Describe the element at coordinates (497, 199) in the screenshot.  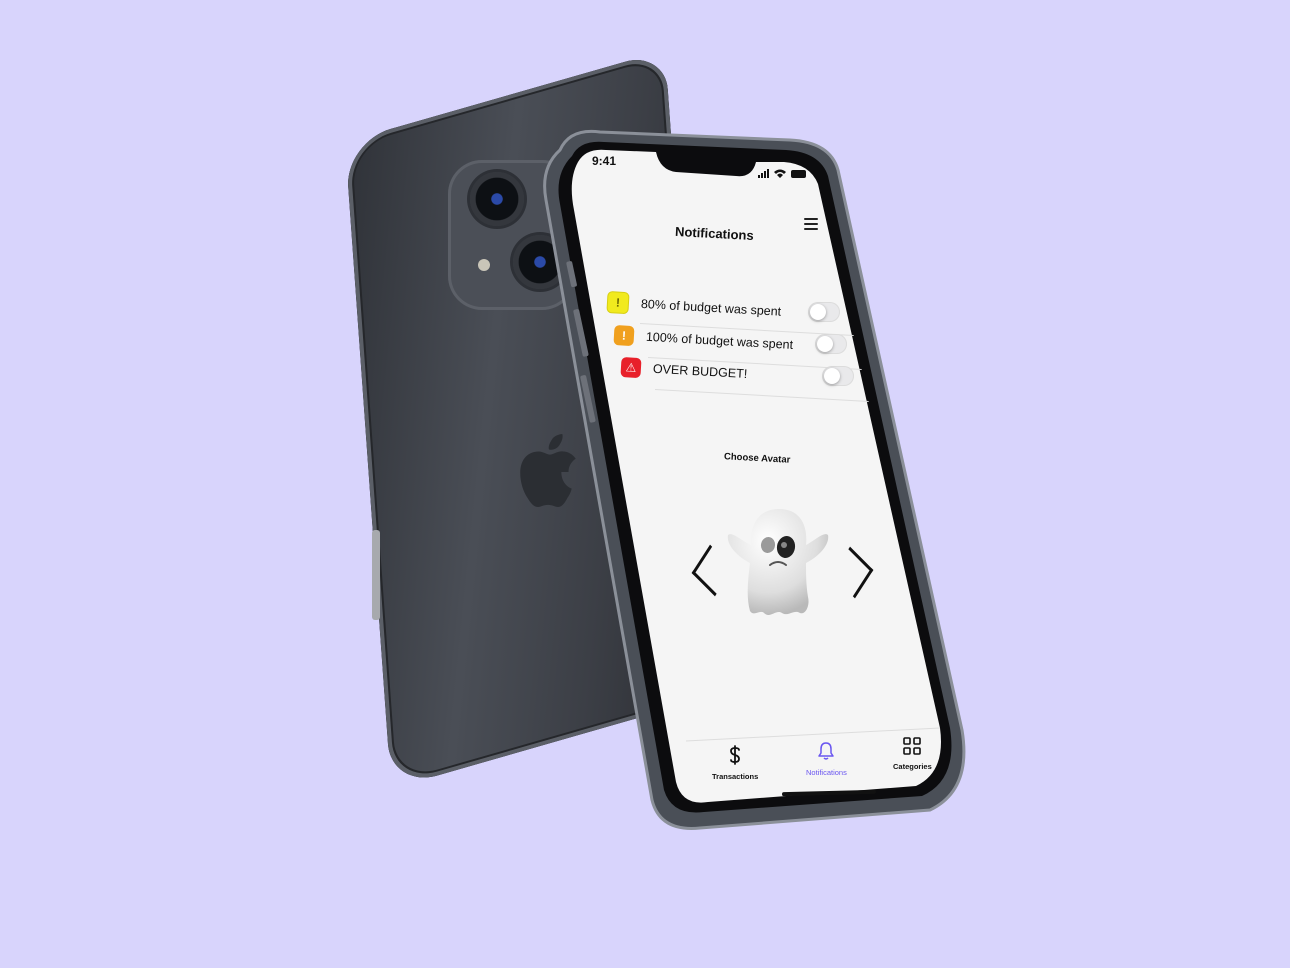
I see `camera-lens-icon` at that location.